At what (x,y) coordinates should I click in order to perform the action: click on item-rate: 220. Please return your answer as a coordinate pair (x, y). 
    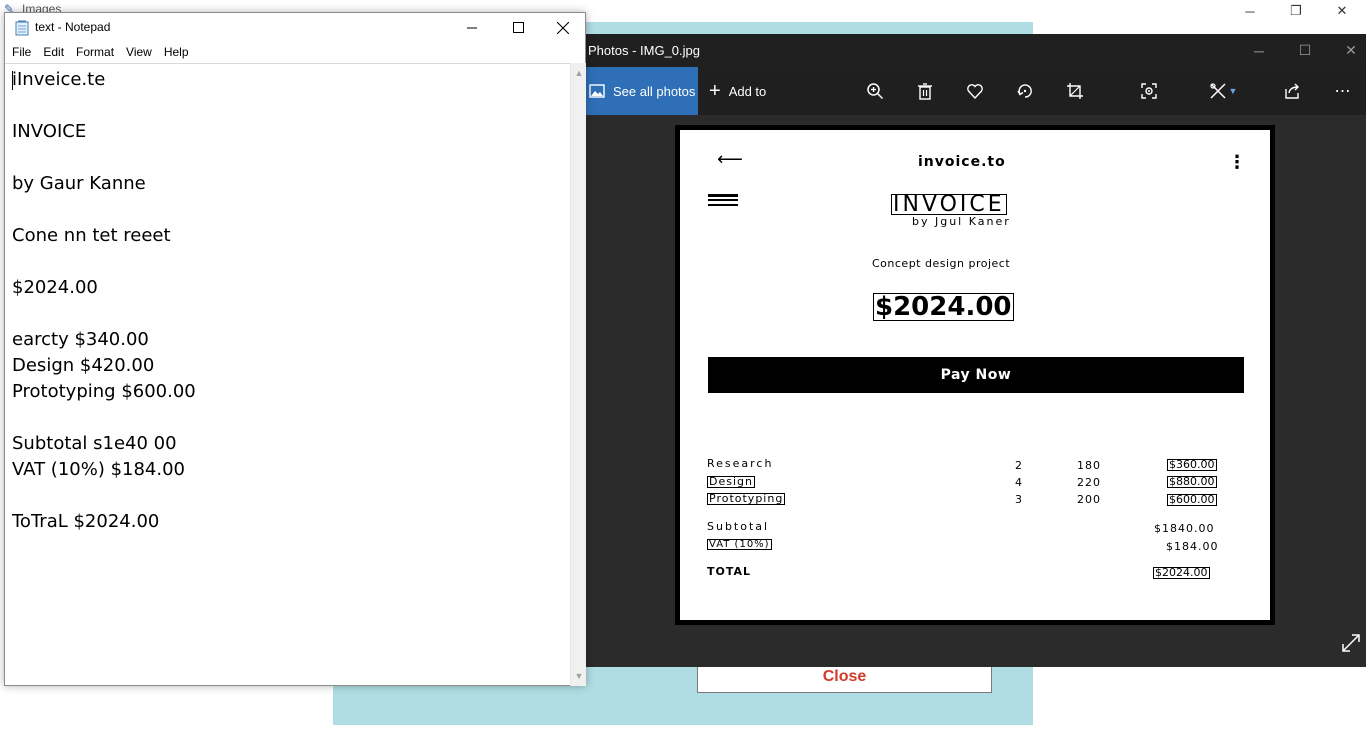
    Looking at the image, I should click on (1089, 482).